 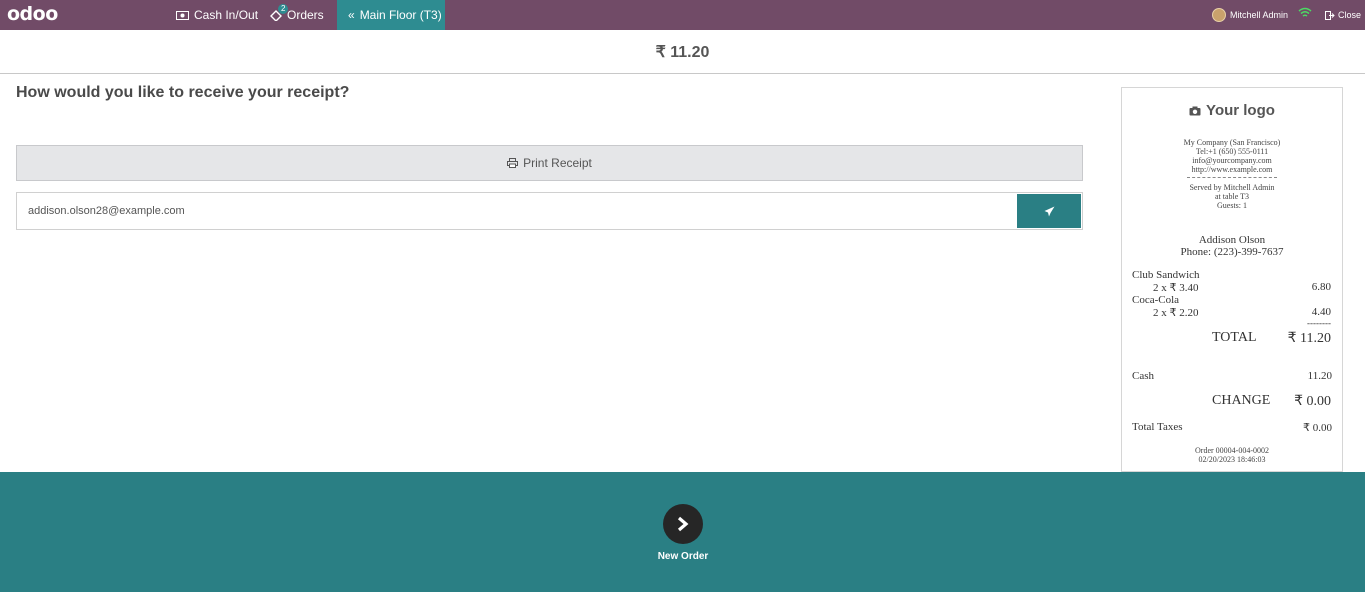 What do you see at coordinates (1219, 15) in the screenshot?
I see `avatar` at bounding box center [1219, 15].